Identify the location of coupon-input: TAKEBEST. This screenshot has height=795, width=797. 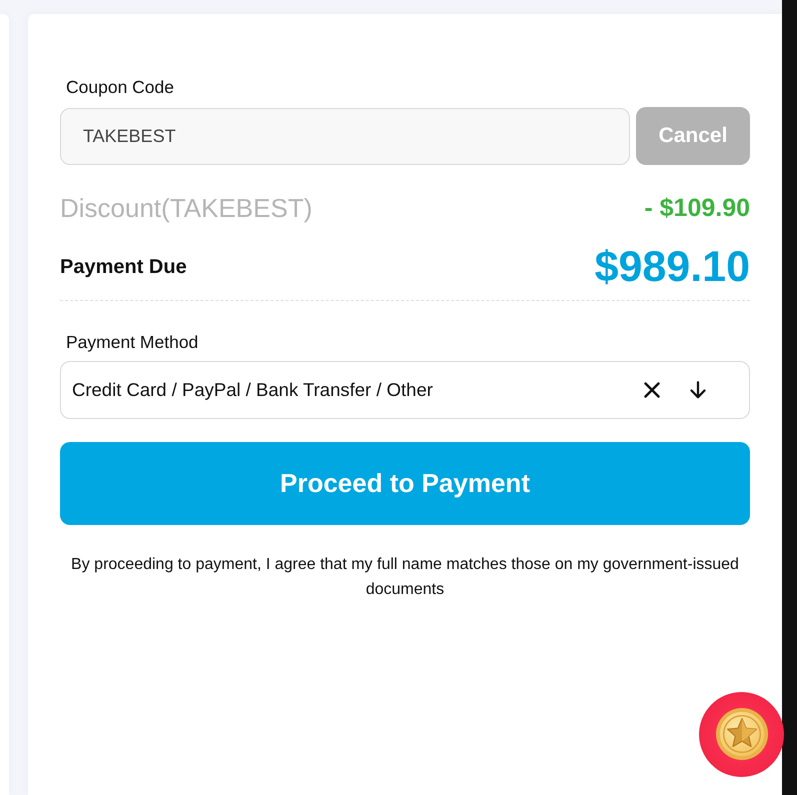
(345, 136).